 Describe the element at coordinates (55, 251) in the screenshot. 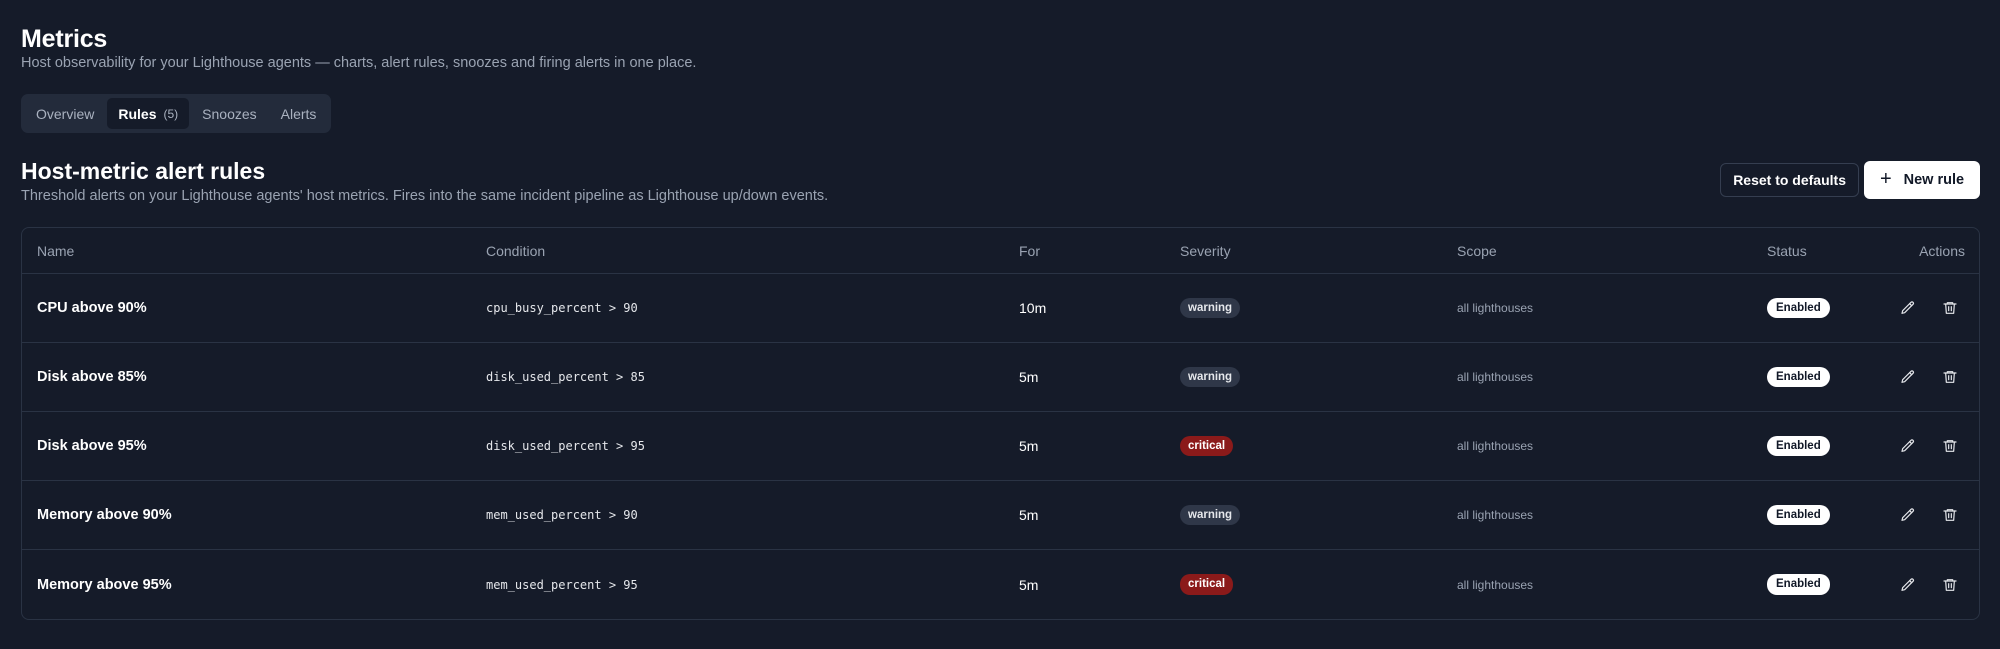

I see `column-header-name: Name` at that location.